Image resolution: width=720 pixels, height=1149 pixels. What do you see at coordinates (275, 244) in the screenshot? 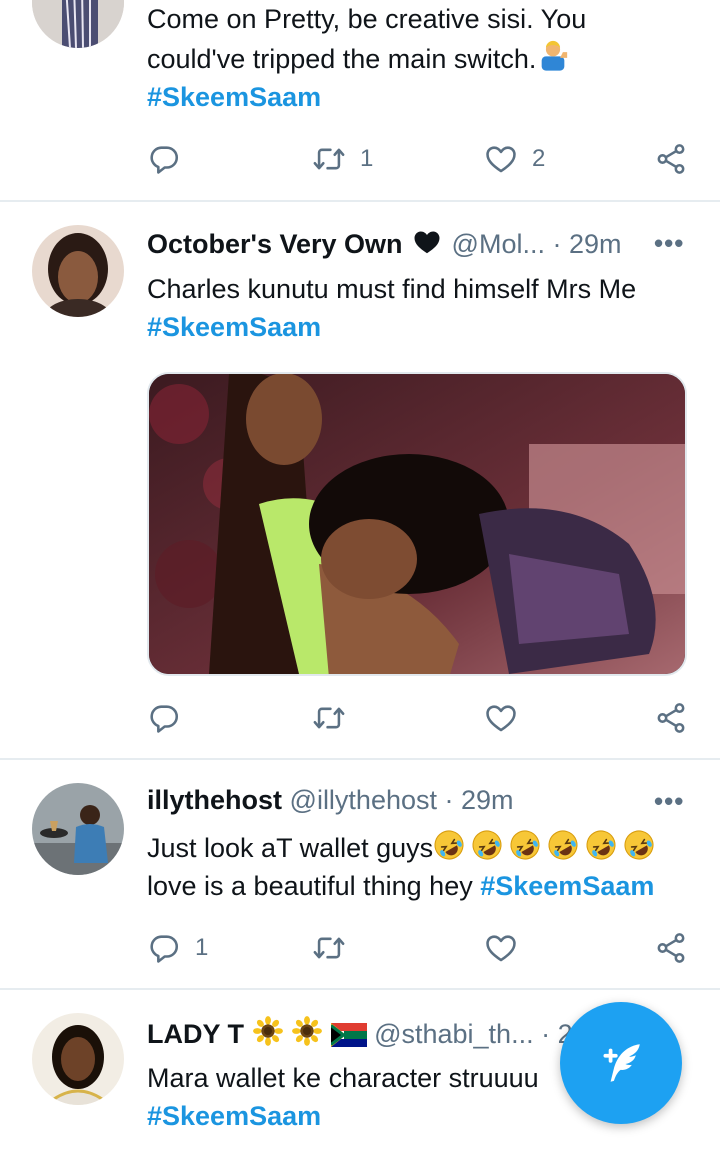
I see `display-name: October's Very Own` at bounding box center [275, 244].